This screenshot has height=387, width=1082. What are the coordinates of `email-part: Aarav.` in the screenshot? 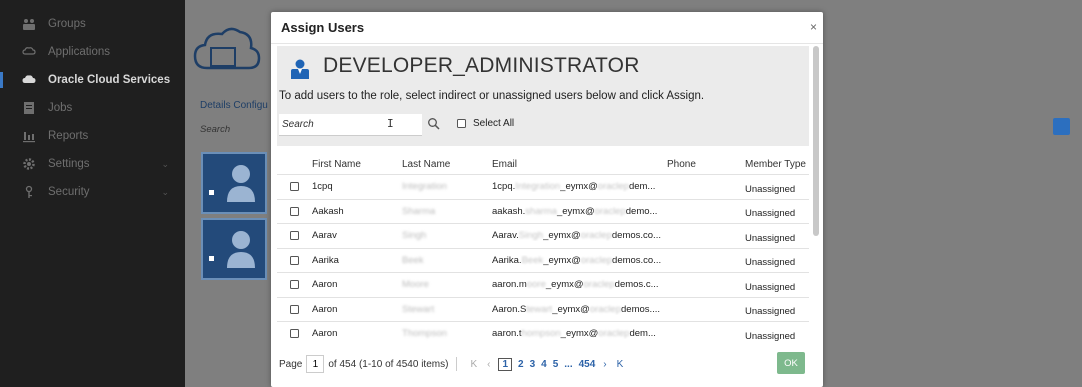 It's located at (505, 236).